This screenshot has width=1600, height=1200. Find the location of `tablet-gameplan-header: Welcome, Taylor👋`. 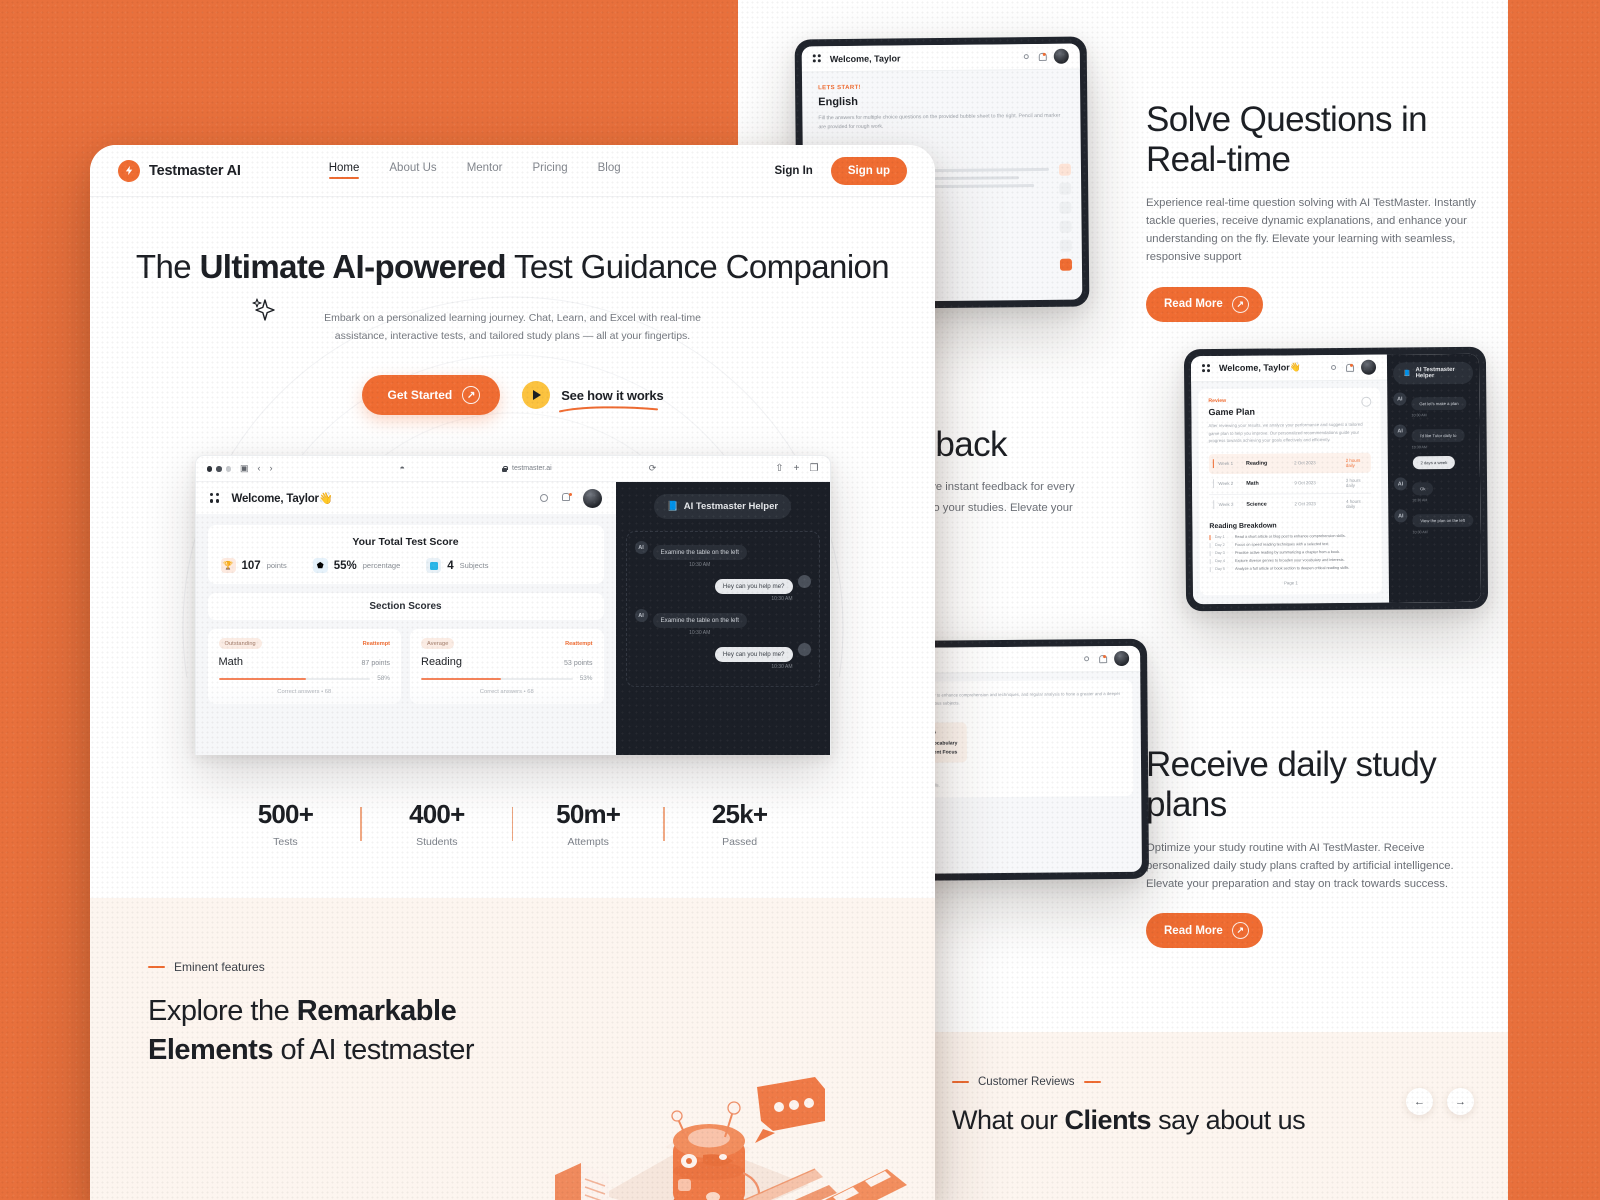

tablet-gameplan-header: Welcome, Taylor👋 is located at coordinates (1289, 368).